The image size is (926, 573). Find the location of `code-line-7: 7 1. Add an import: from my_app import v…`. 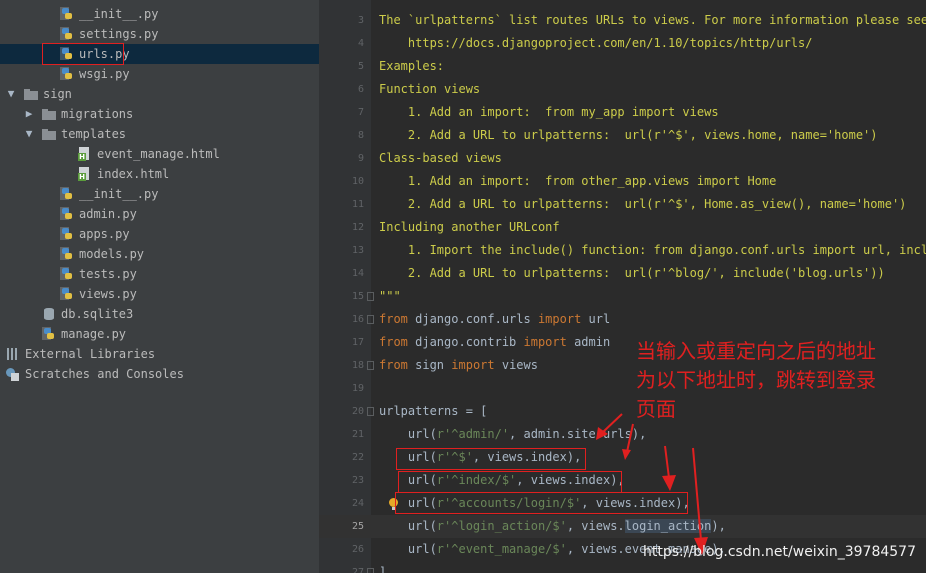

code-line-7: 7 1. Add an import: from my_app import v… is located at coordinates (622, 112).